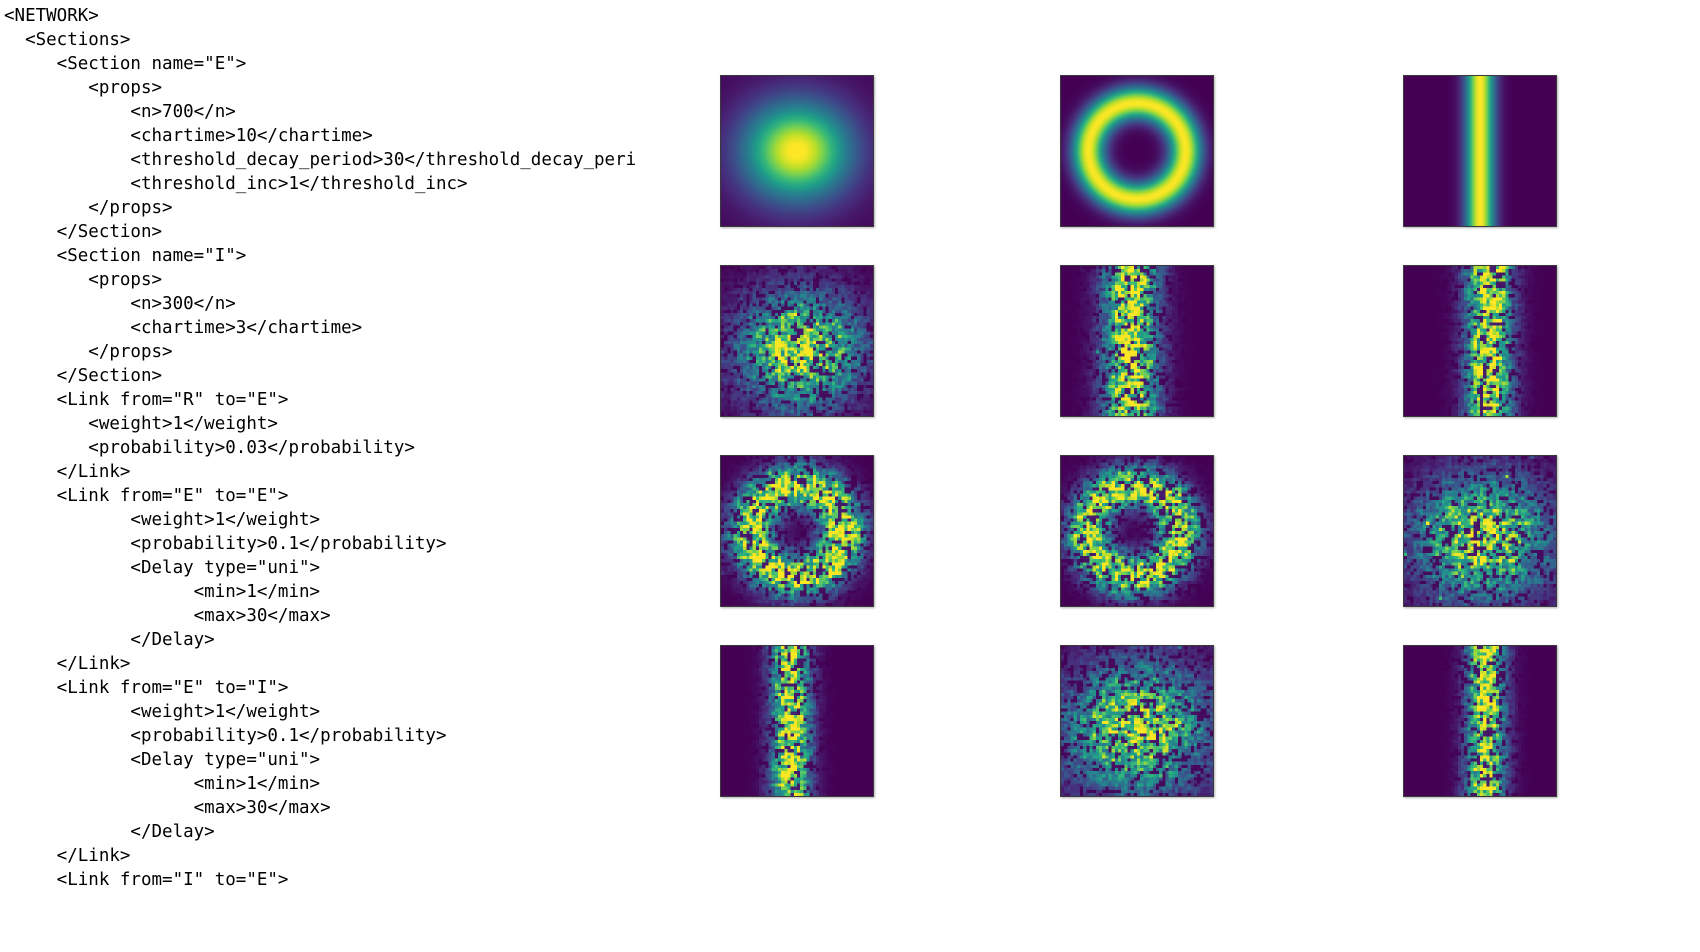  I want to click on heatmap-canvas-r4c2, so click(1137, 721).